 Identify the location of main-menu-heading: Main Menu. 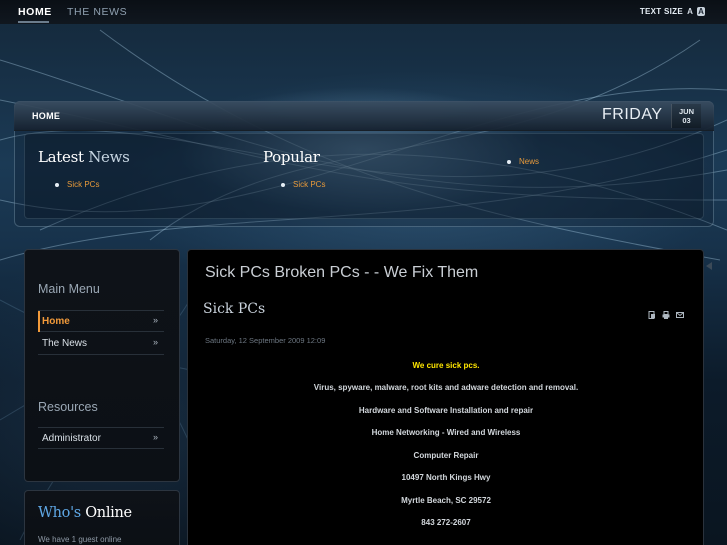
(69, 289).